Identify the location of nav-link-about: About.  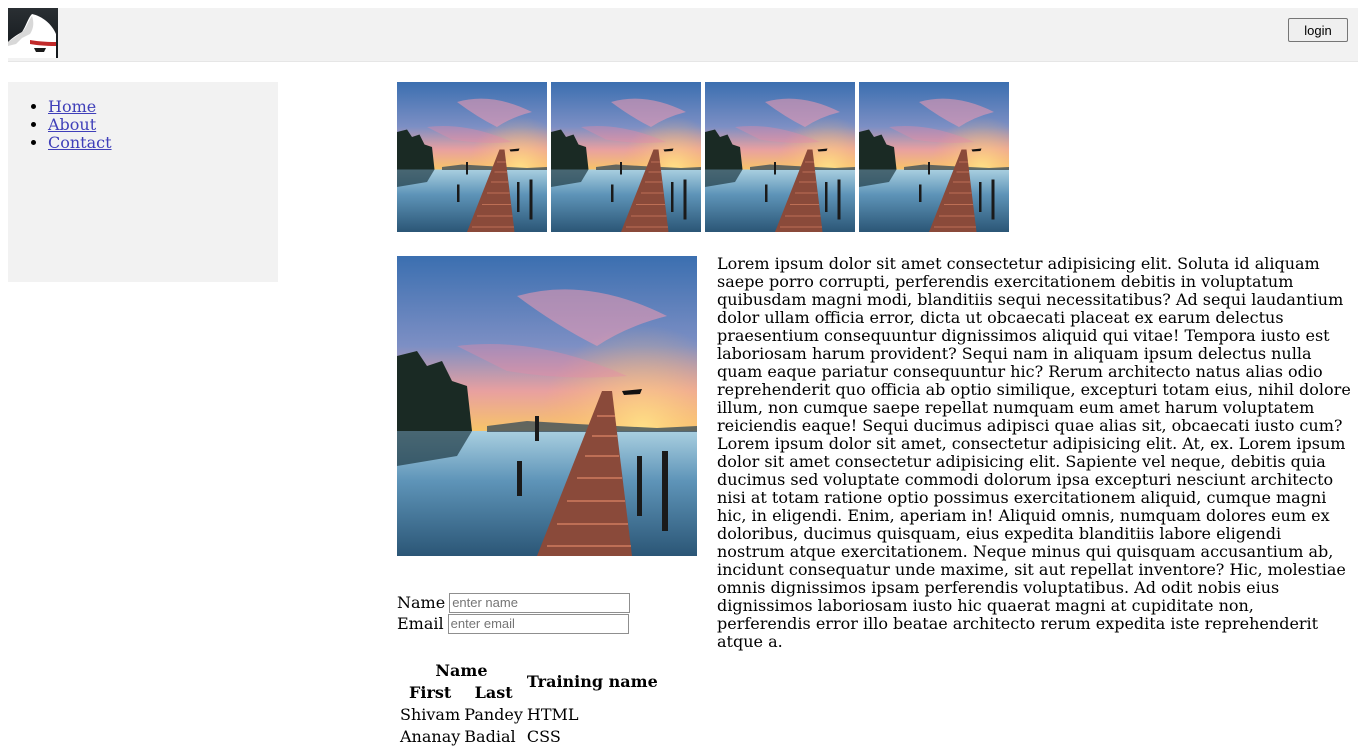
(72, 124).